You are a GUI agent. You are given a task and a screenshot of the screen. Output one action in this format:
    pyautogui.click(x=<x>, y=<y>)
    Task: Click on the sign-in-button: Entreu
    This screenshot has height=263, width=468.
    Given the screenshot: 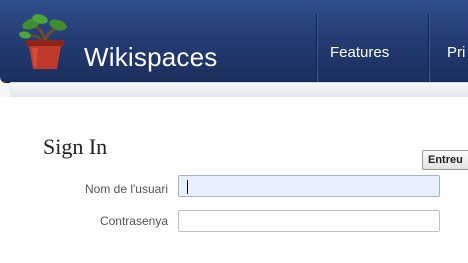 What is the action you would take?
    pyautogui.click(x=445, y=160)
    